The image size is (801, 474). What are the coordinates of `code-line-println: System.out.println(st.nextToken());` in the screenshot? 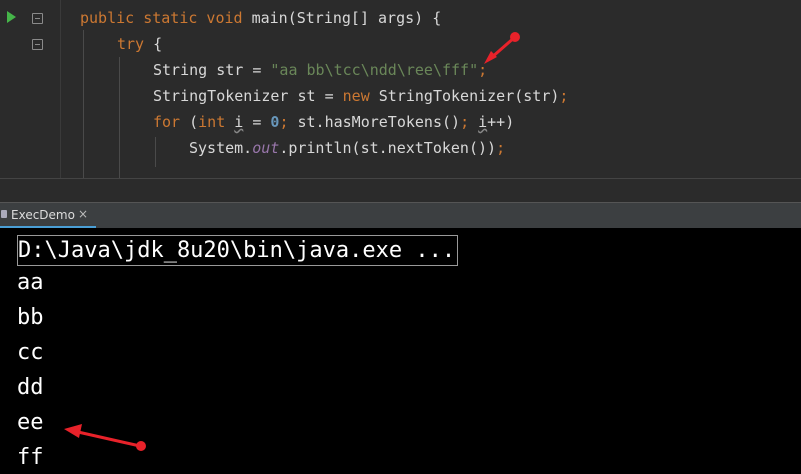 It's located at (347, 148).